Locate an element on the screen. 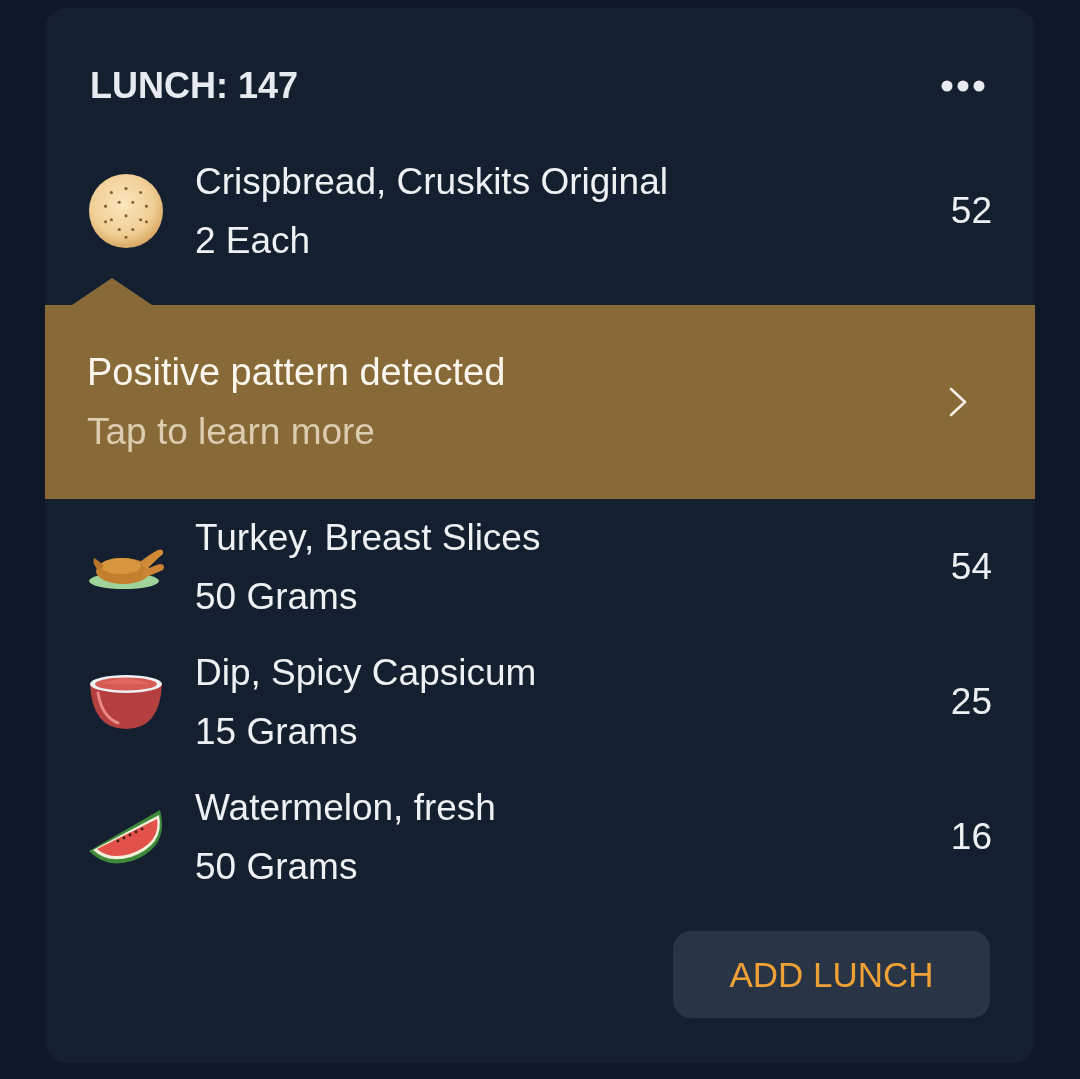 The height and width of the screenshot is (1079, 1080). calorie-count: 25 is located at coordinates (971, 701).